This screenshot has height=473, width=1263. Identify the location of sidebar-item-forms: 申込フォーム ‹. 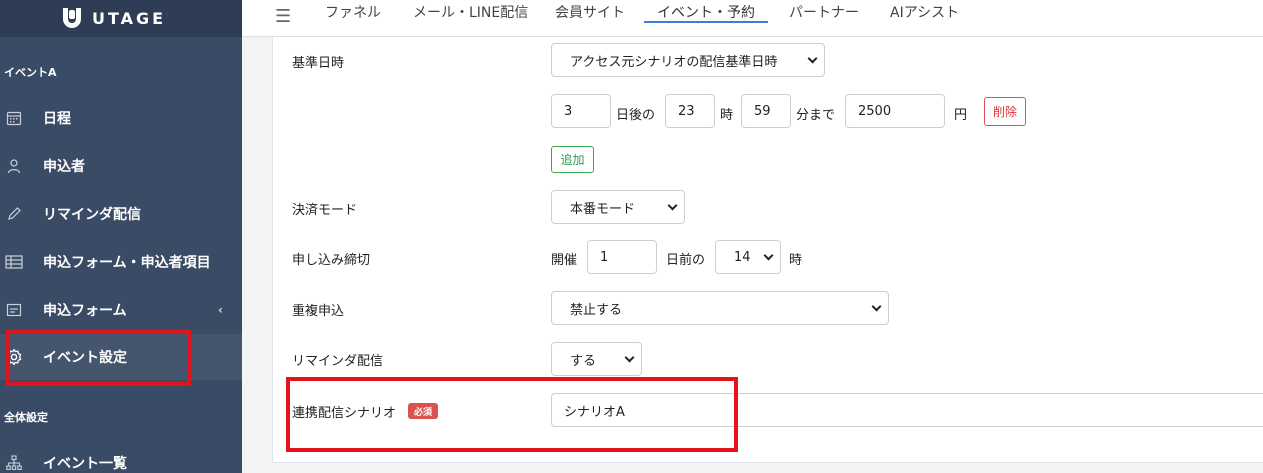
(121, 310).